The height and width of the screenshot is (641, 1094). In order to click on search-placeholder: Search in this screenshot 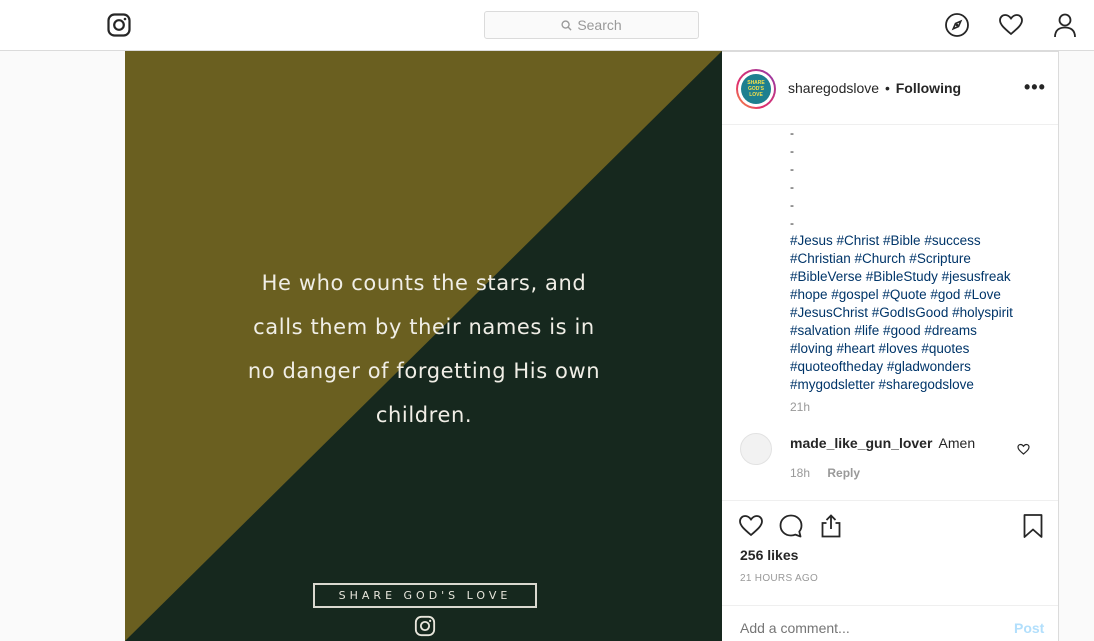, I will do `click(599, 25)`.